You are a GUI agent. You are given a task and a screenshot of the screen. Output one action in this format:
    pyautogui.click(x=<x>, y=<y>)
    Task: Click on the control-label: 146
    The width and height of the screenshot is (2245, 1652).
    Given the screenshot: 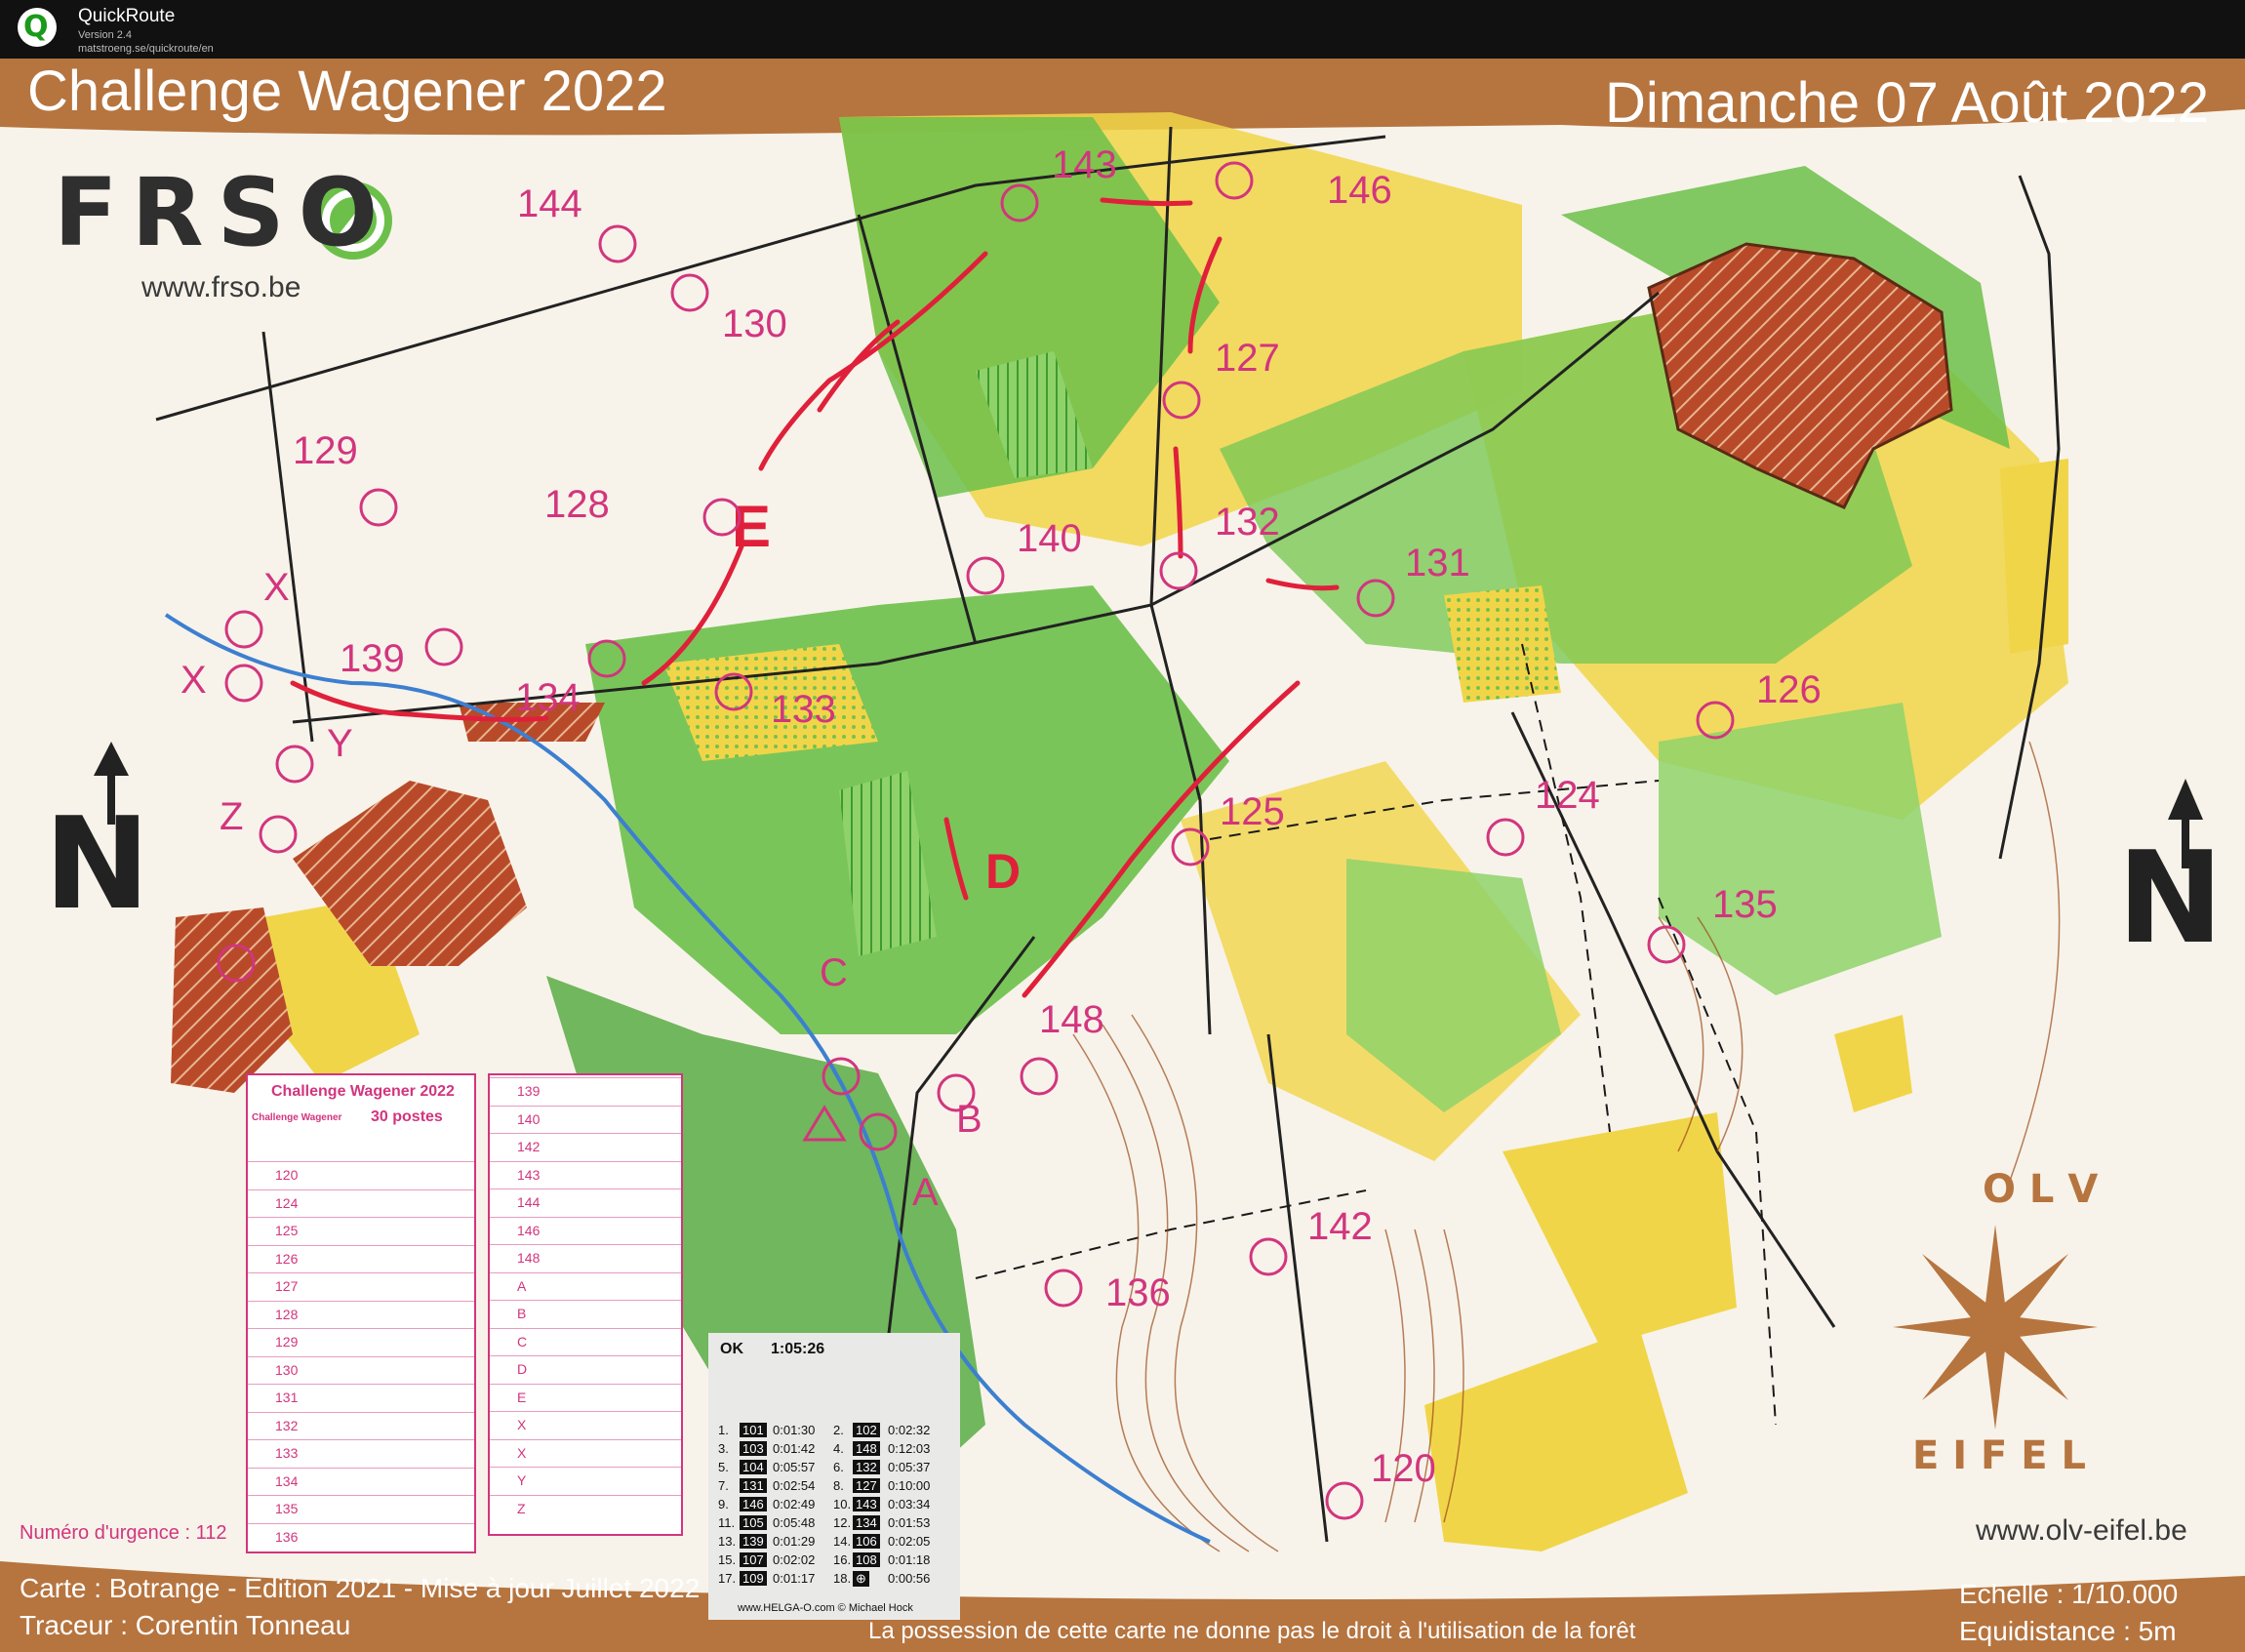 What is the action you would take?
    pyautogui.click(x=1359, y=191)
    